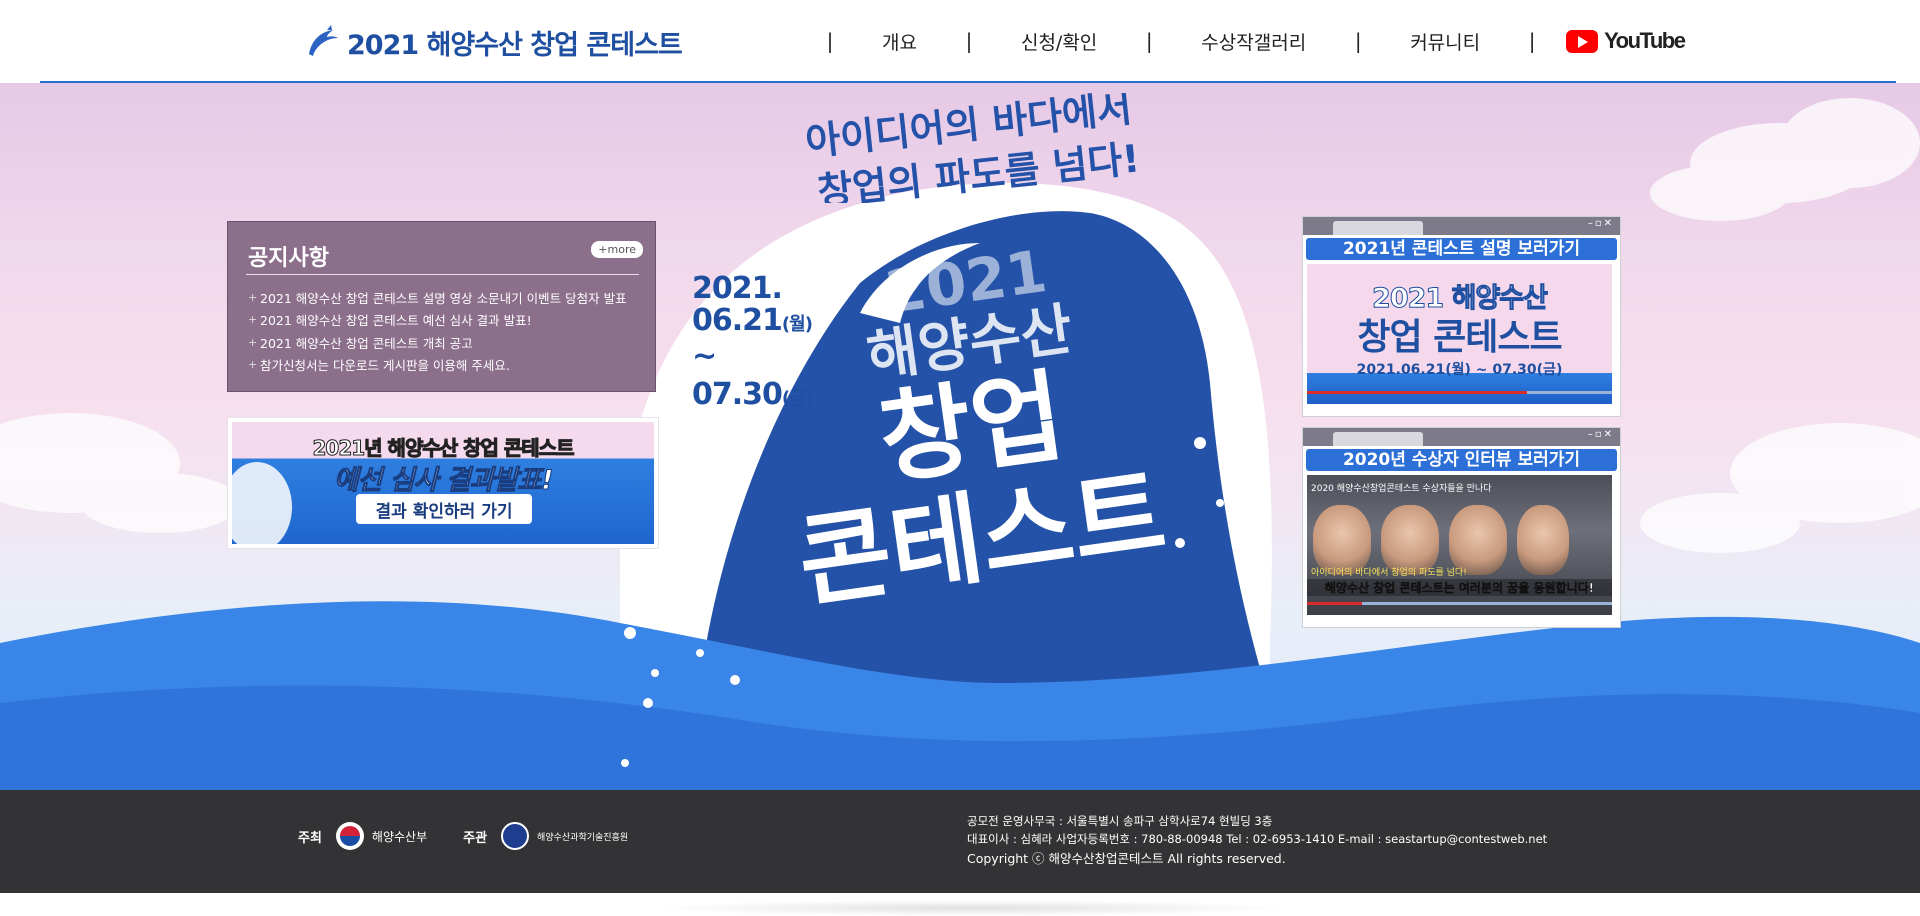  What do you see at coordinates (349, 836) in the screenshot?
I see `government-emblem-icon` at bounding box center [349, 836].